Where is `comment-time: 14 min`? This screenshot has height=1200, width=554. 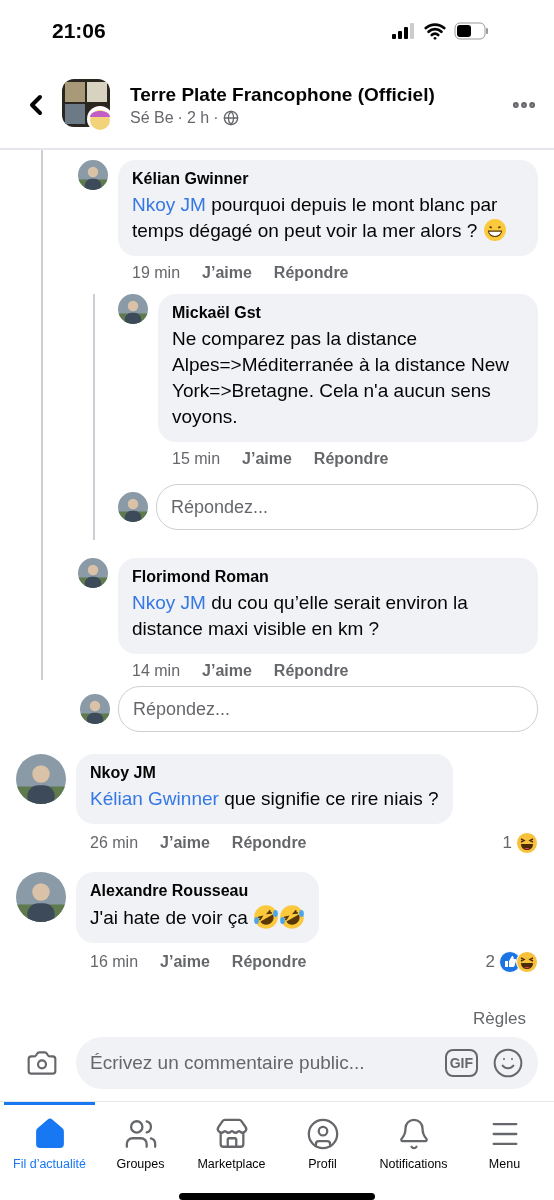 comment-time: 14 min is located at coordinates (156, 671).